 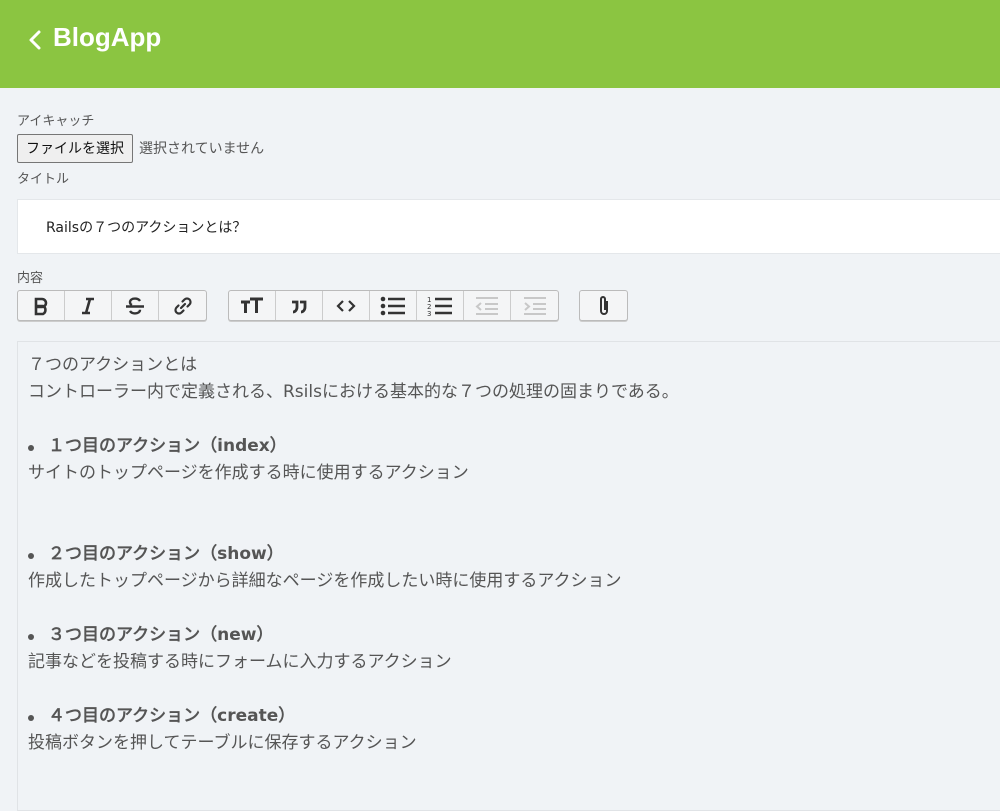 I want to click on eyecatch-label: アイキャッチ, so click(x=56, y=121).